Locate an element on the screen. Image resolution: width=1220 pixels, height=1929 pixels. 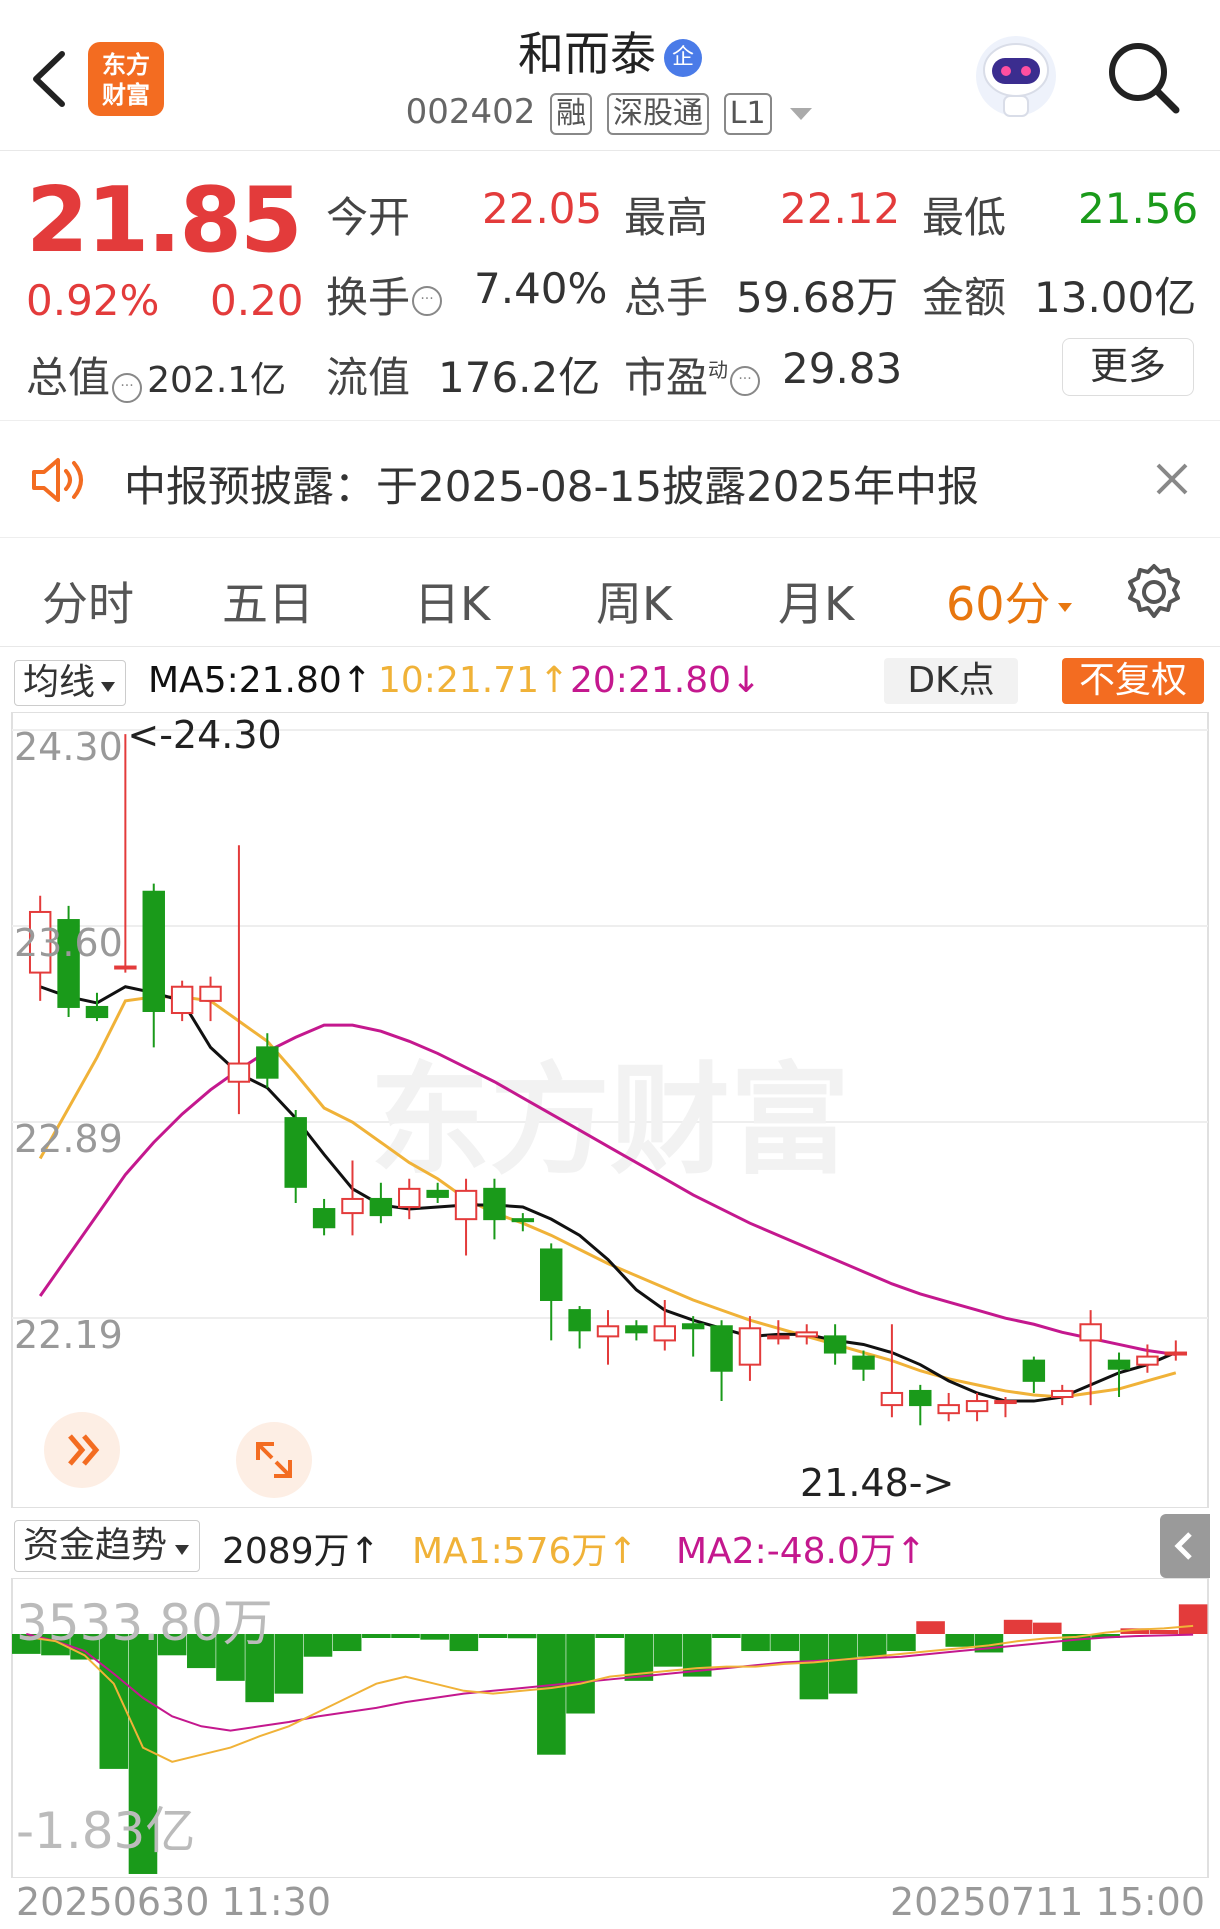
tab-60min: 60分 is located at coordinates (1010, 601).